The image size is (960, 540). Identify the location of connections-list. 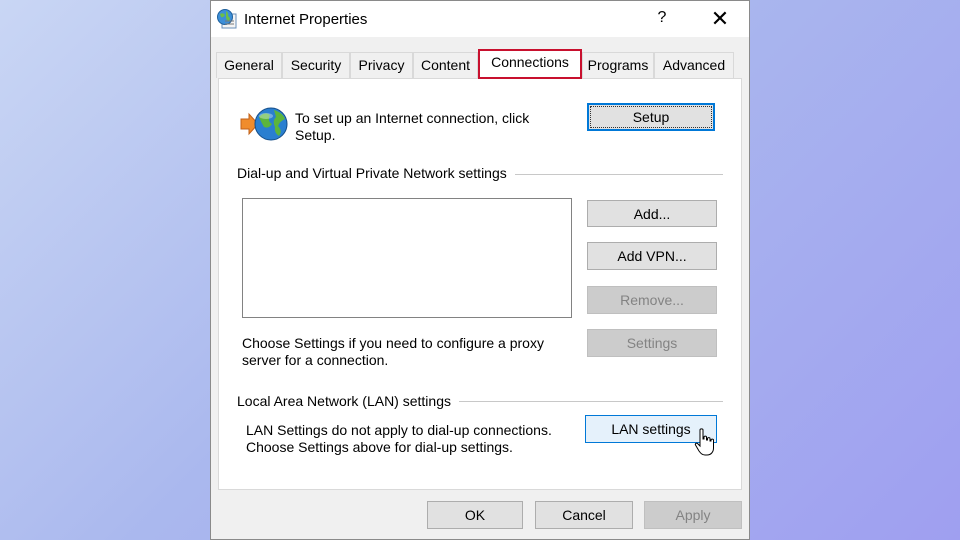
(407, 258).